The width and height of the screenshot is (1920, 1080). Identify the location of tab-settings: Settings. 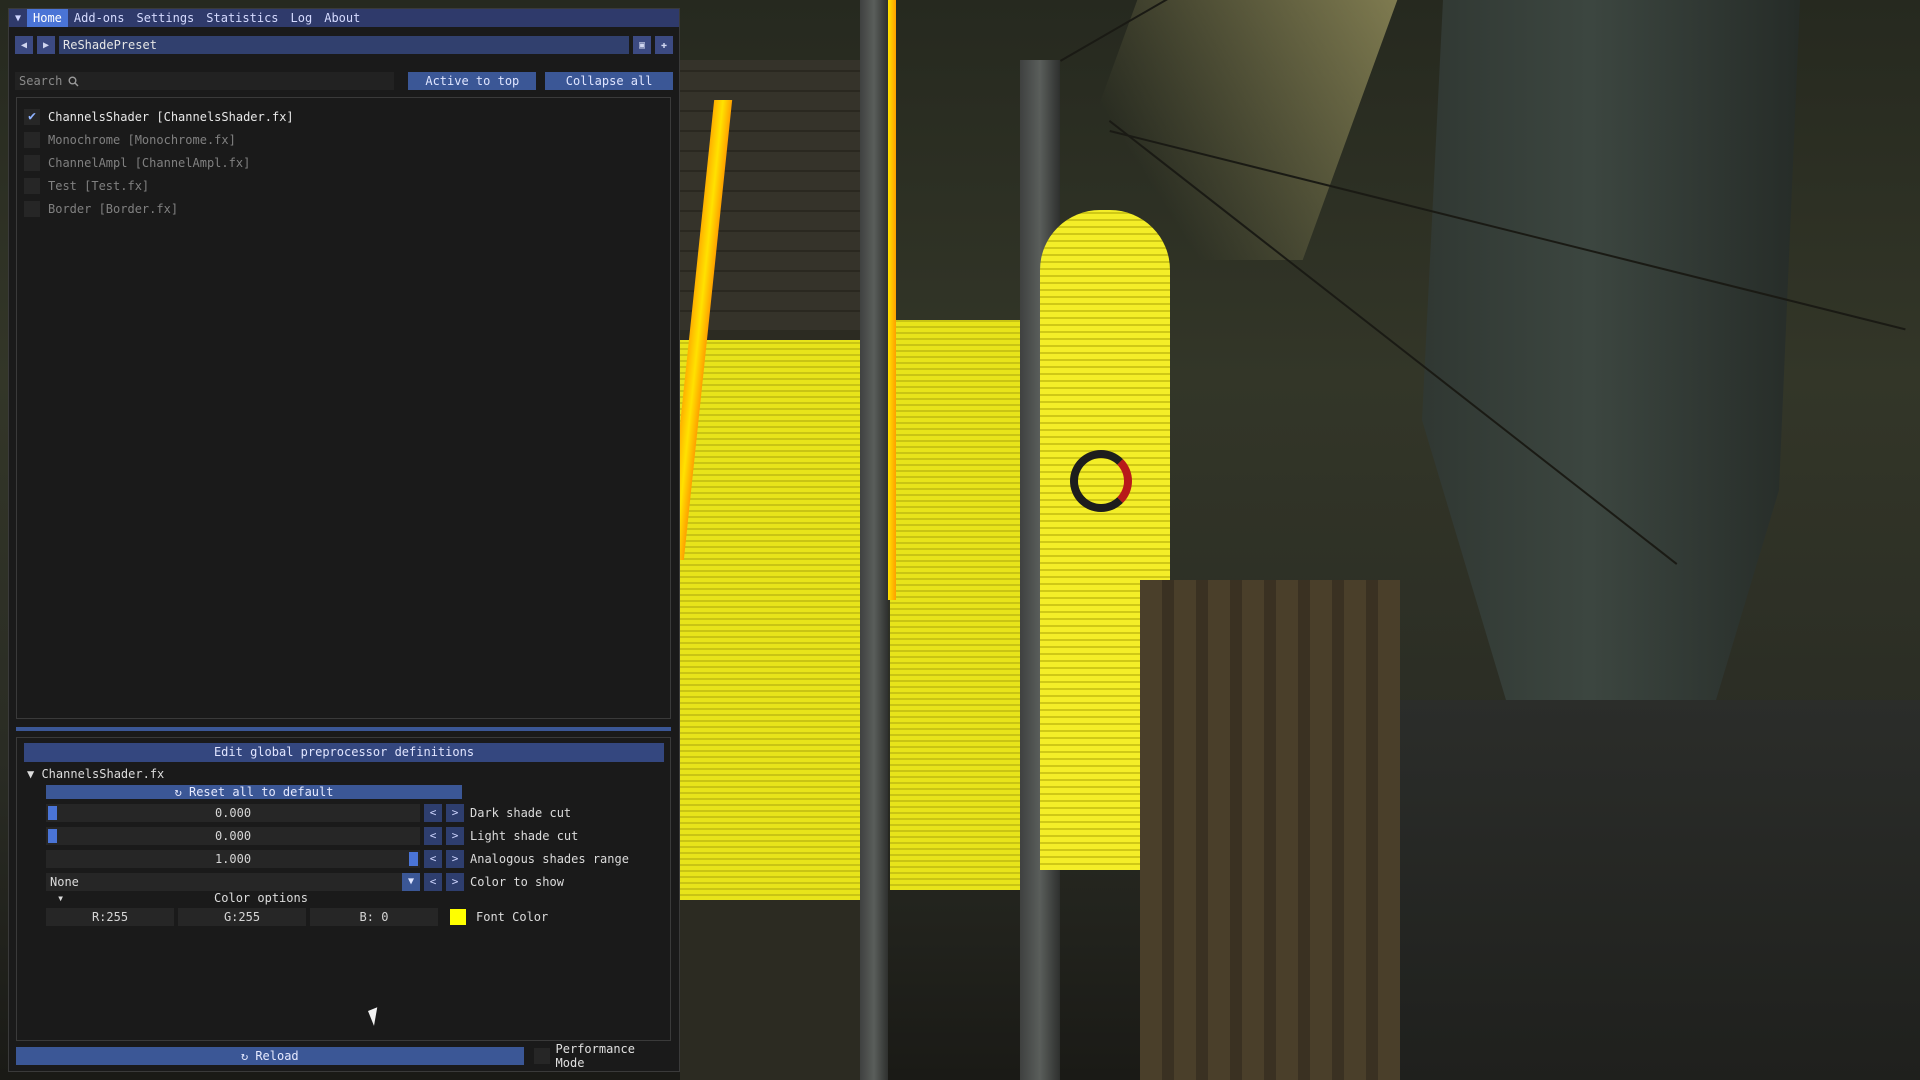
(165, 18).